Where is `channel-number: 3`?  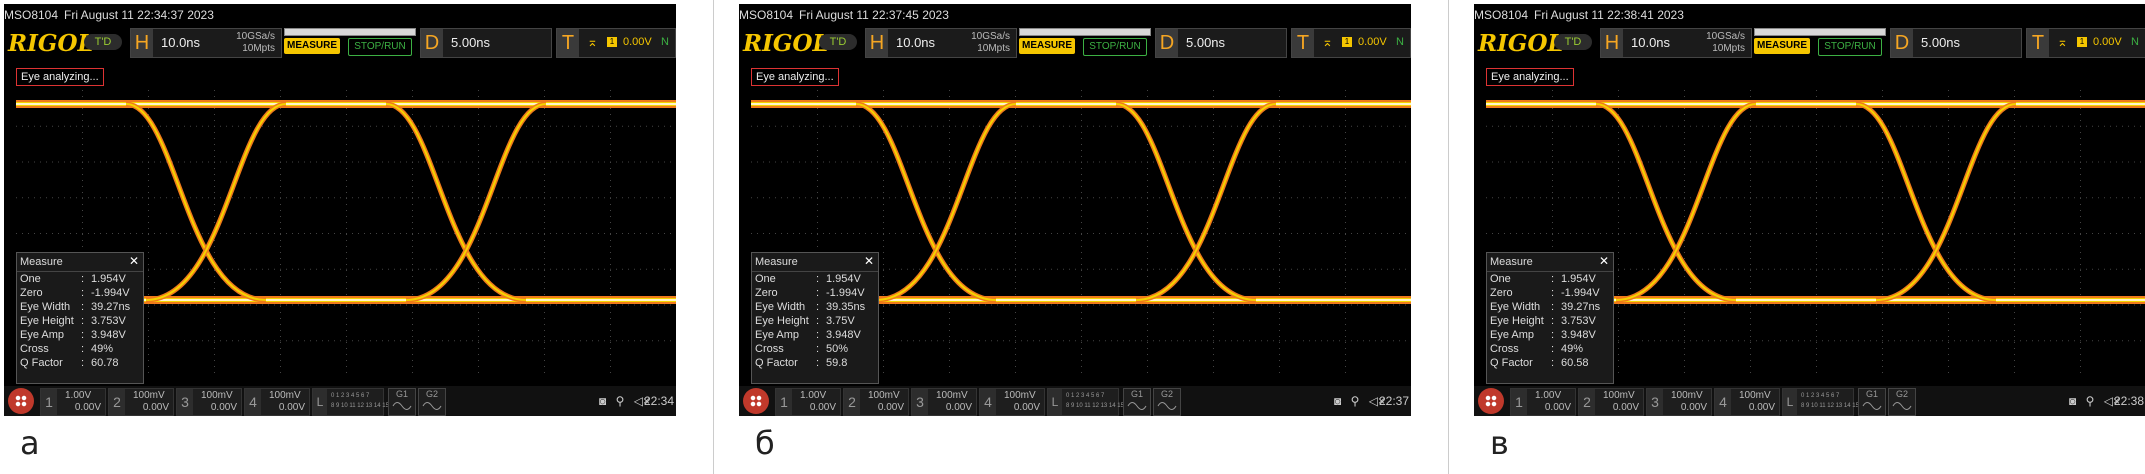 channel-number: 3 is located at coordinates (1655, 402).